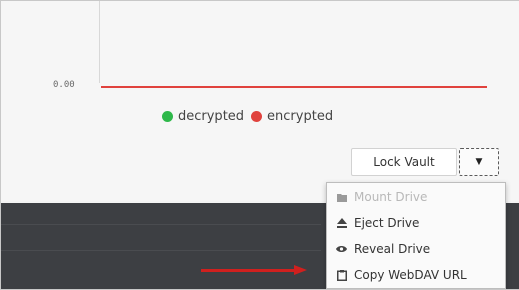 The image size is (519, 290). I want to click on annotation-arrowhead, so click(300, 270).